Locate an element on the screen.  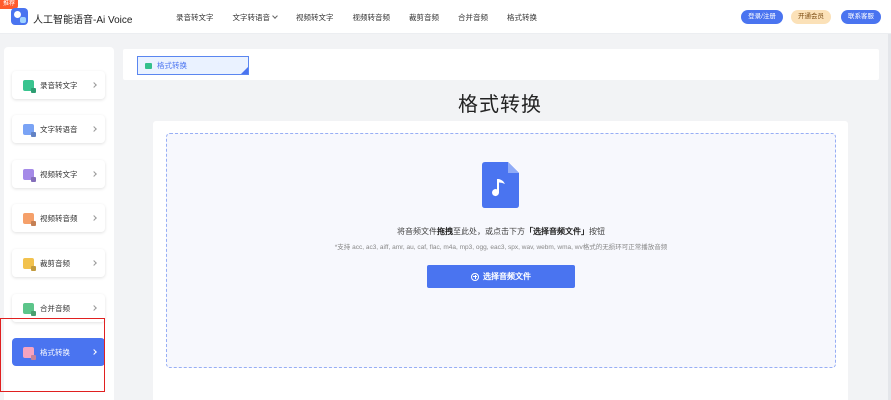
sidebar-item-label: 录音转文字 is located at coordinates (59, 85).